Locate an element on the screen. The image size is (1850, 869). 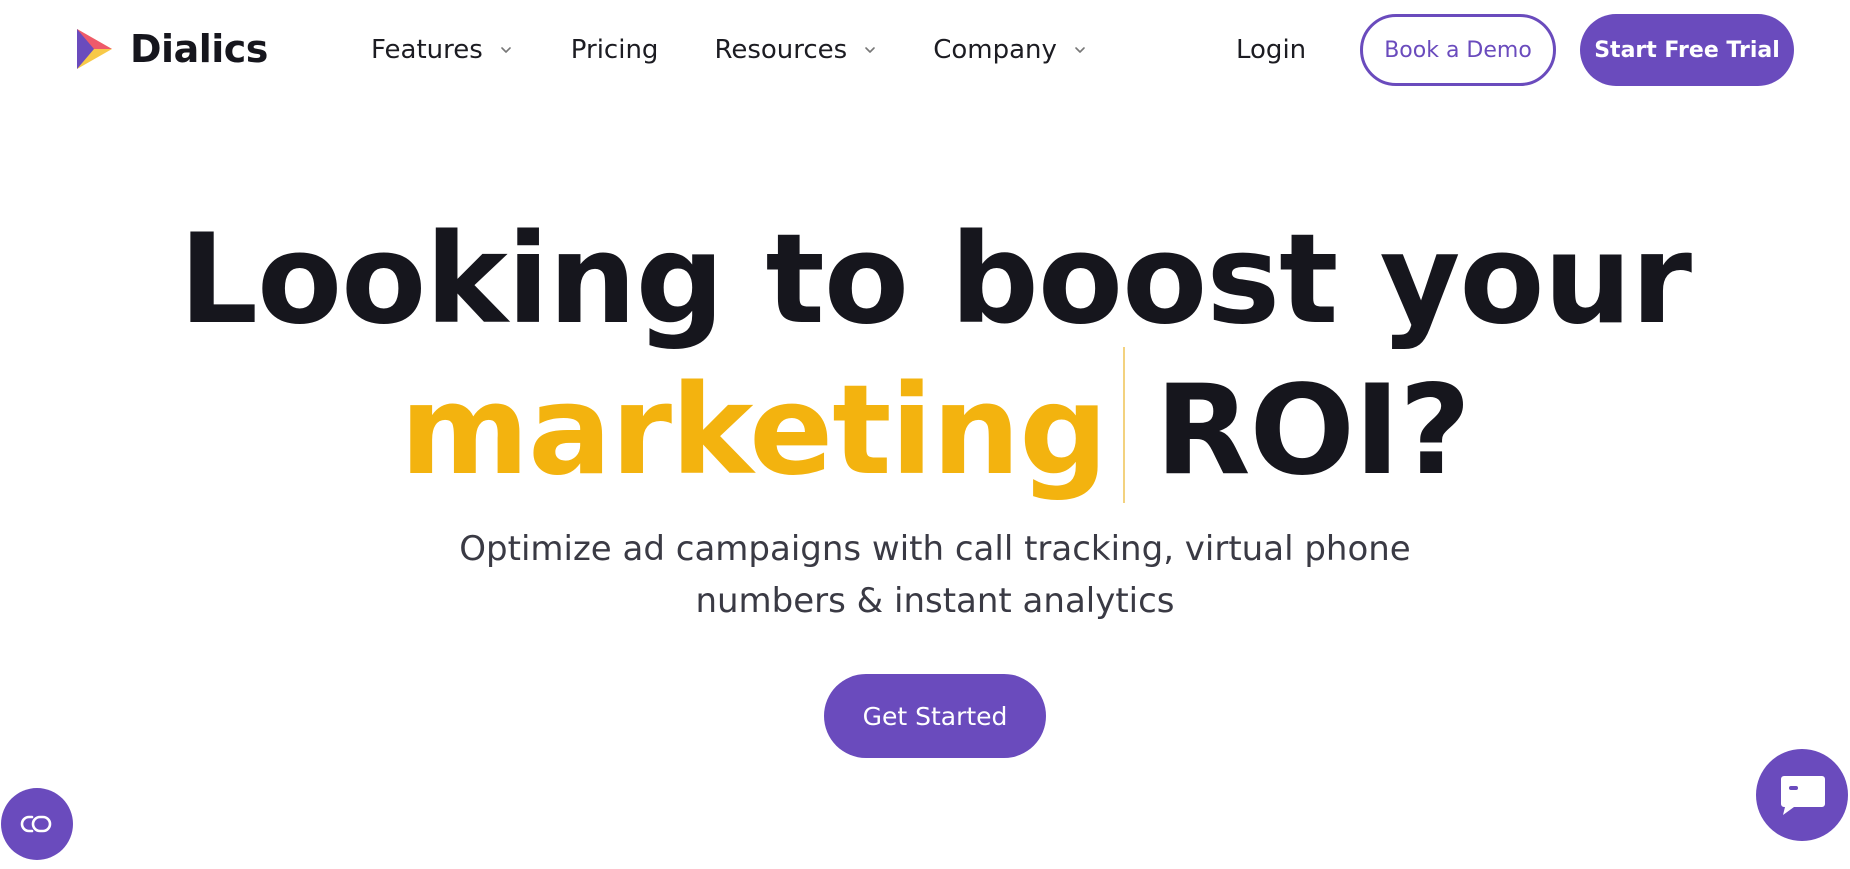
accessibility-toggle-button is located at coordinates (37, 824).